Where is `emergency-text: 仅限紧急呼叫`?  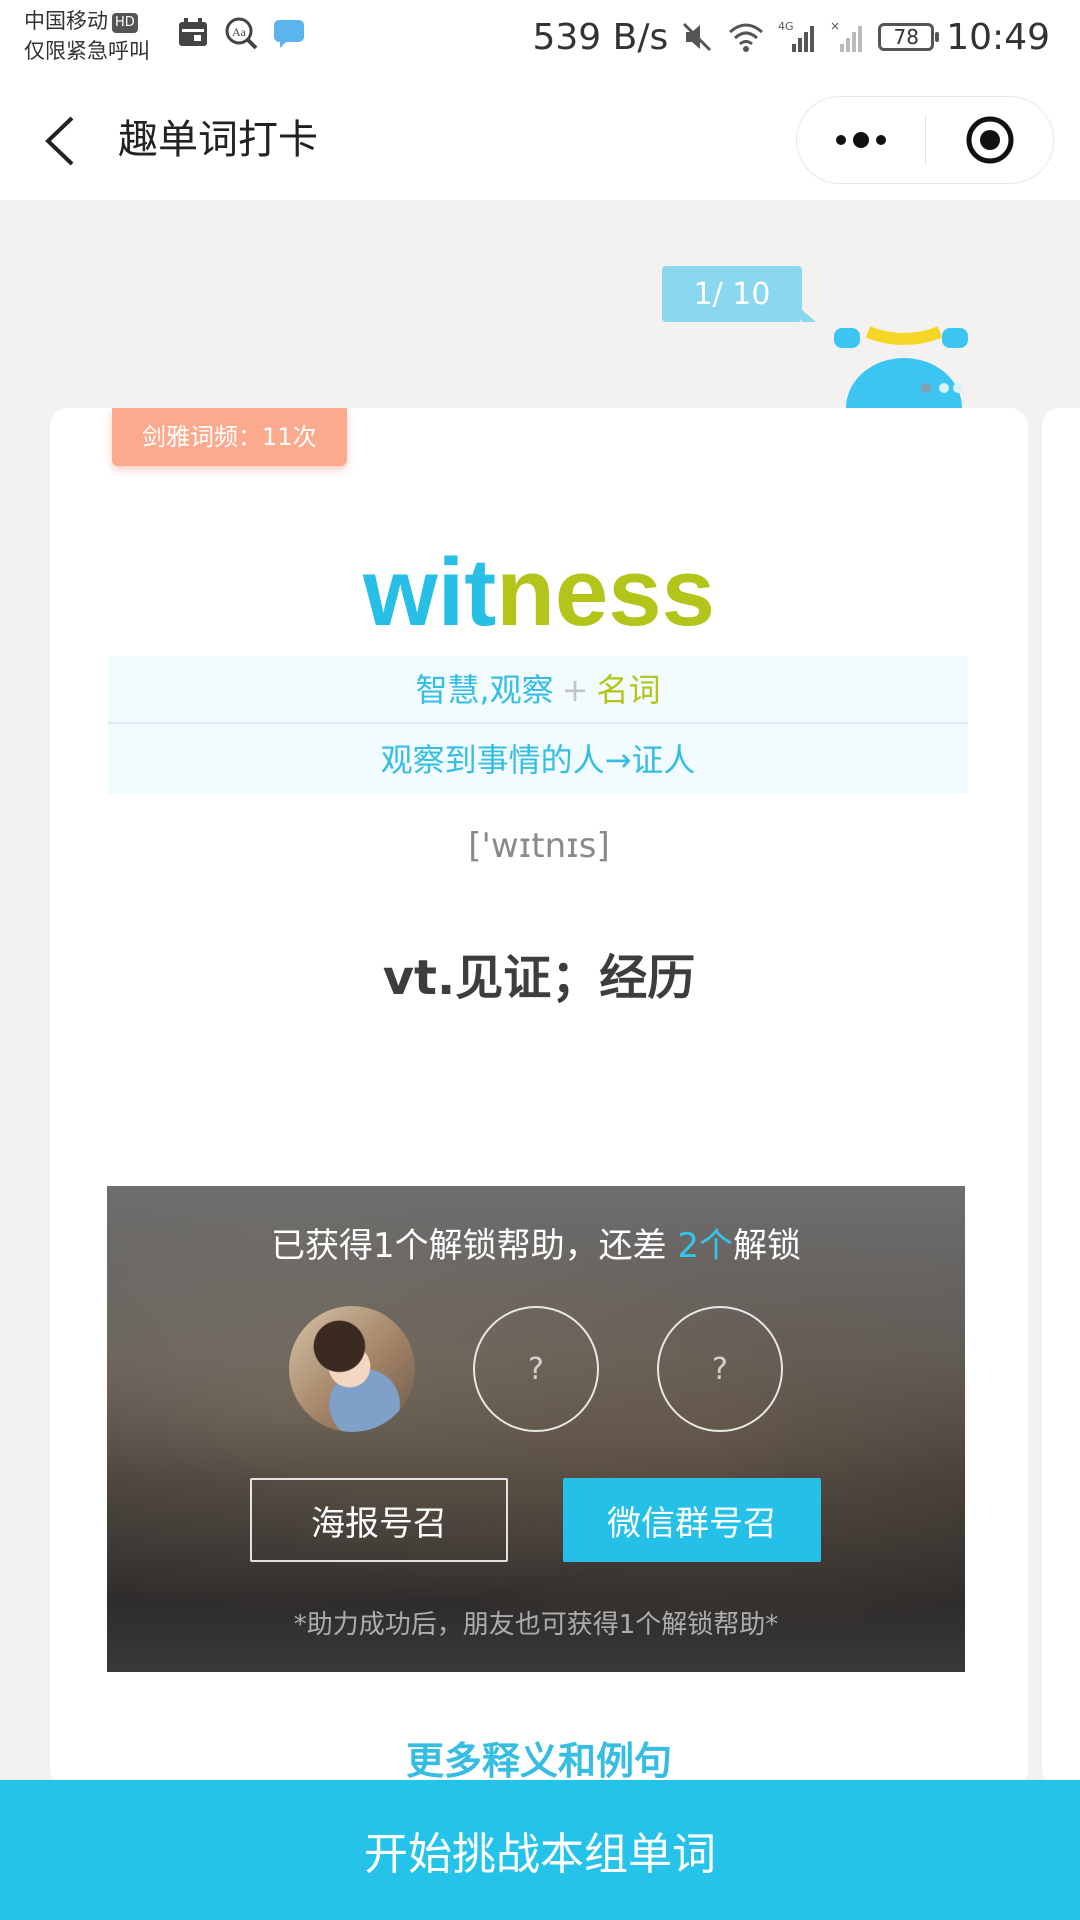 emergency-text: 仅限紧急呼叫 is located at coordinates (87, 51).